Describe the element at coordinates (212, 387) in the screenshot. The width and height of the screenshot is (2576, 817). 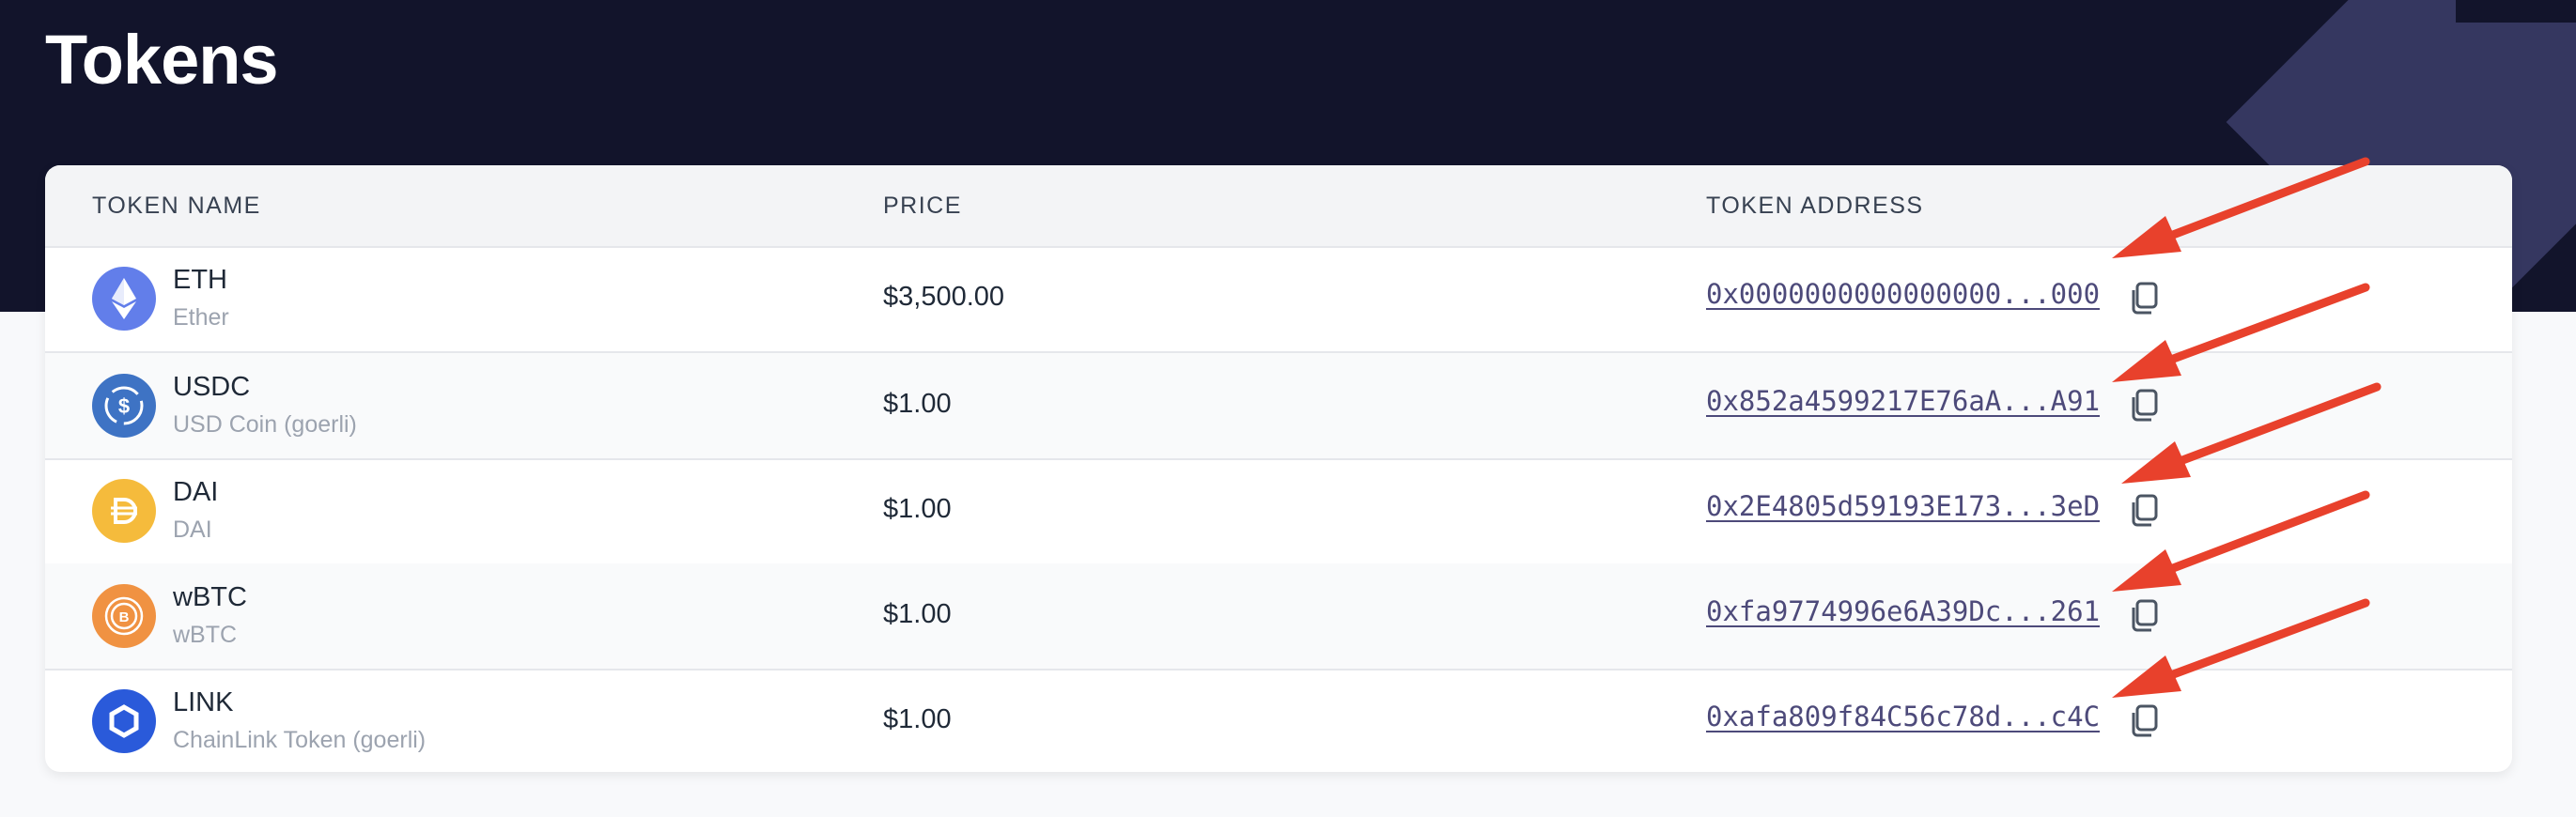
I see `token-symbol: USDC` at that location.